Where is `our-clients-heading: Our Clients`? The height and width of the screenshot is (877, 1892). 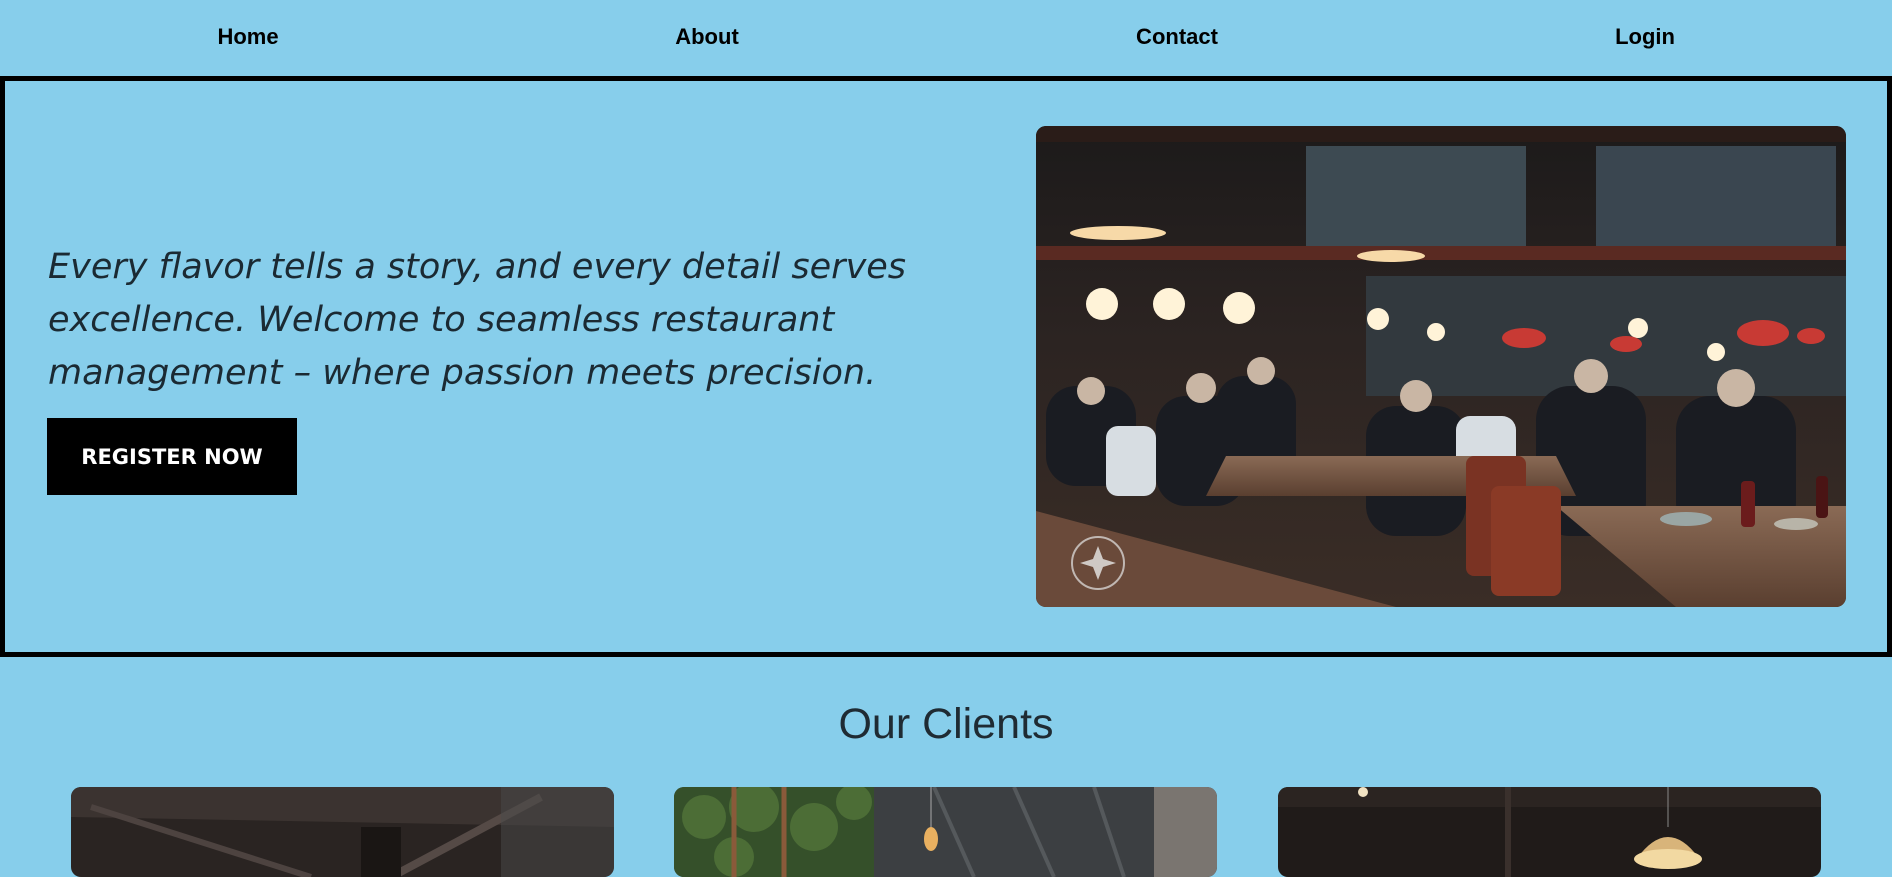 our-clients-heading: Our Clients is located at coordinates (946, 724).